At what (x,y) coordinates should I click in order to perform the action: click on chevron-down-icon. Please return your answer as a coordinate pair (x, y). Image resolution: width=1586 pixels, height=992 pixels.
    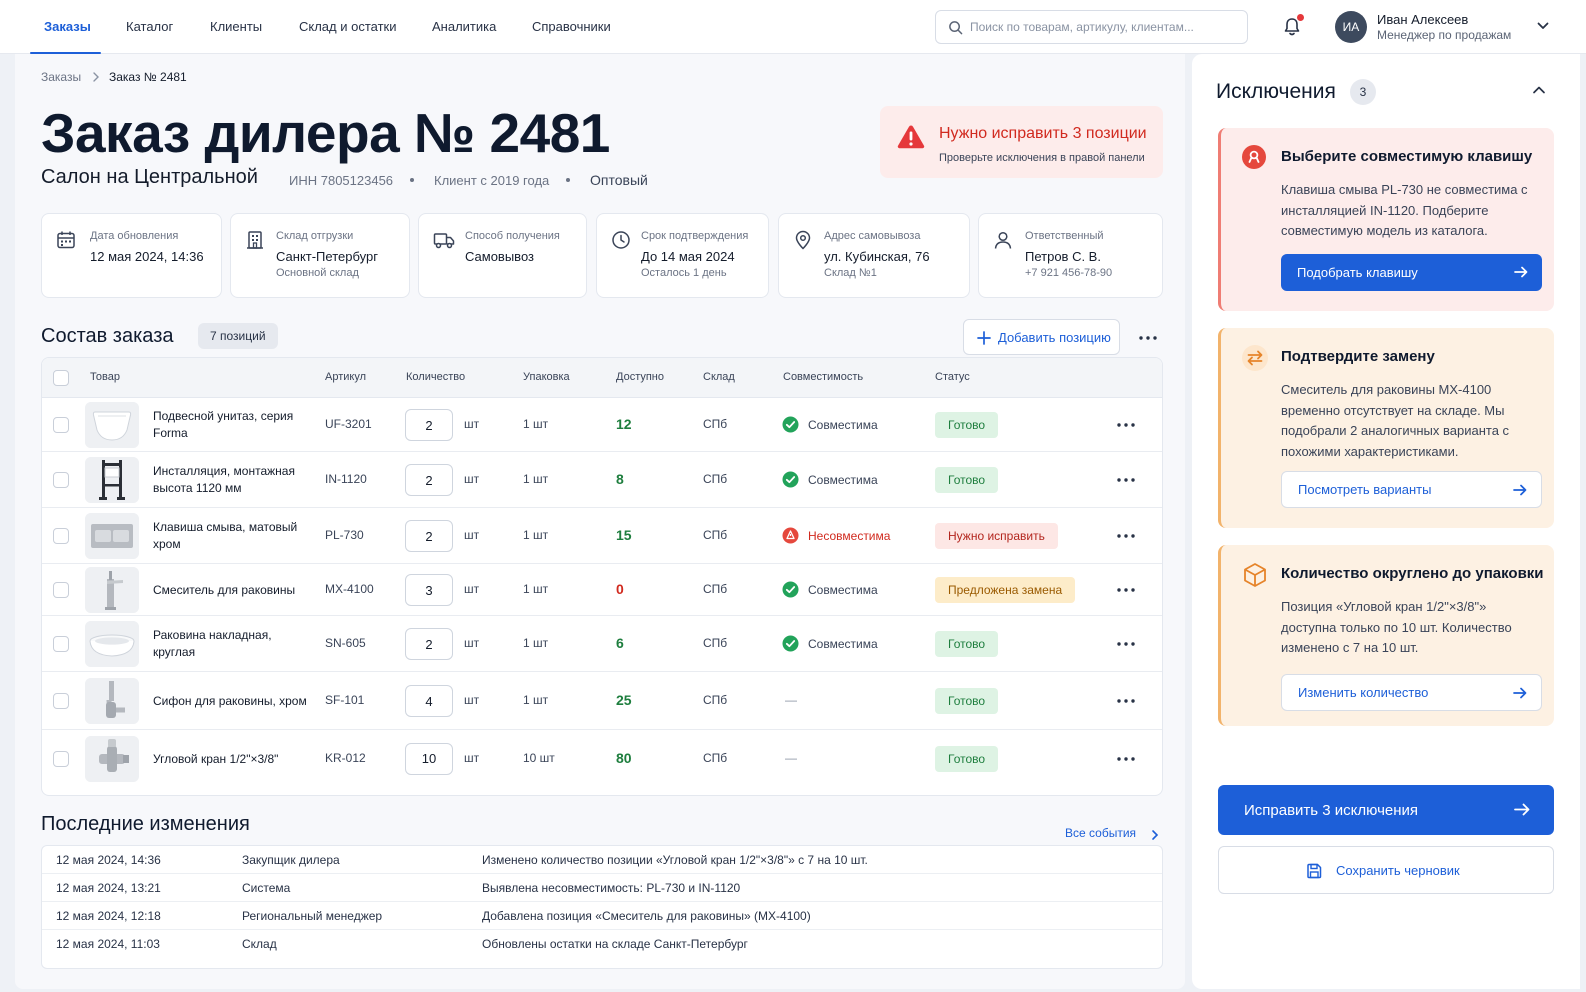
    Looking at the image, I should click on (1543, 26).